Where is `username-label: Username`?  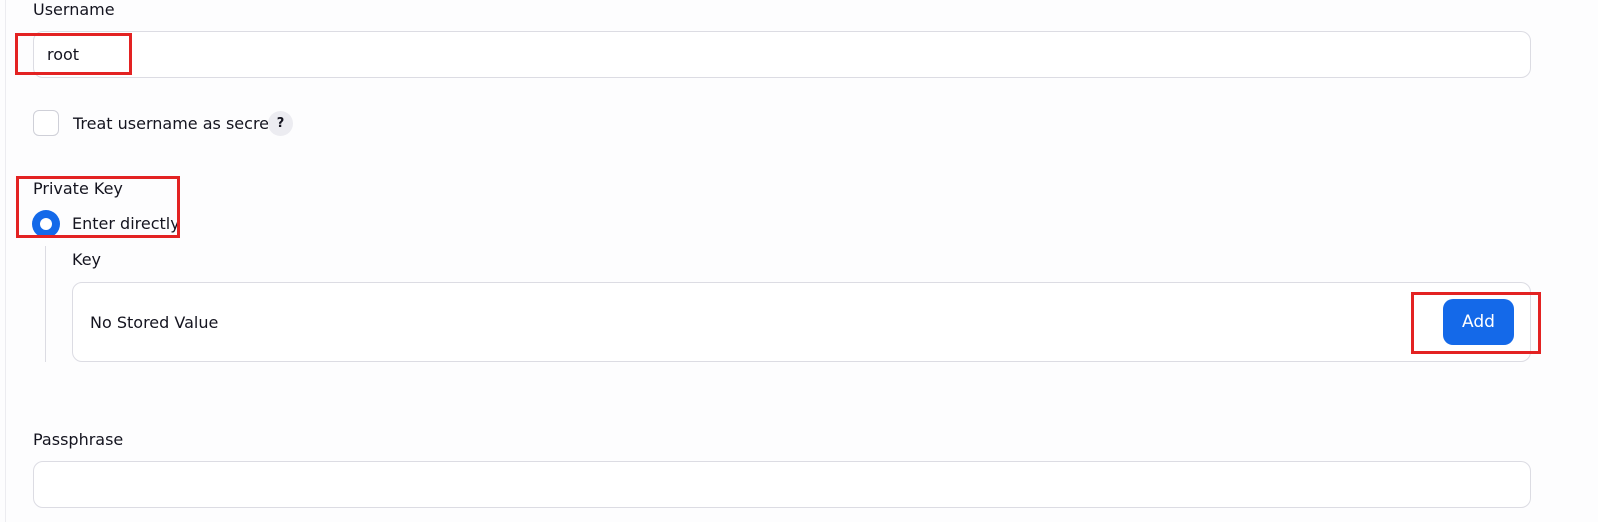 username-label: Username is located at coordinates (74, 9).